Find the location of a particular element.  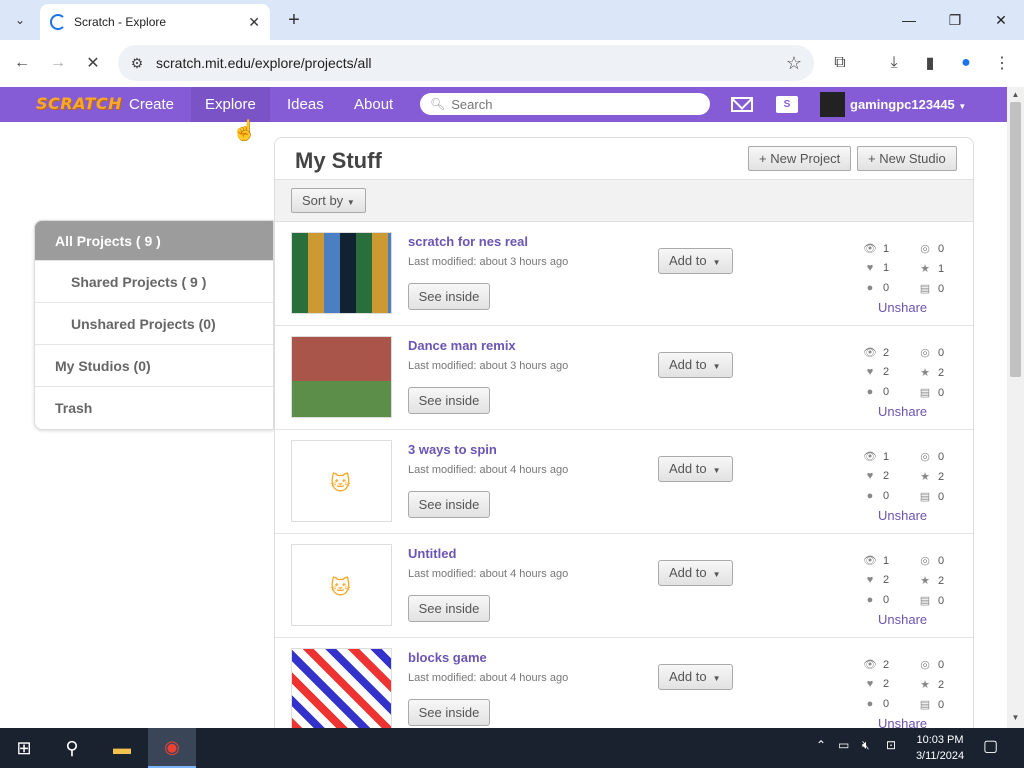

network-icon: ▭ is located at coordinates (843, 745).